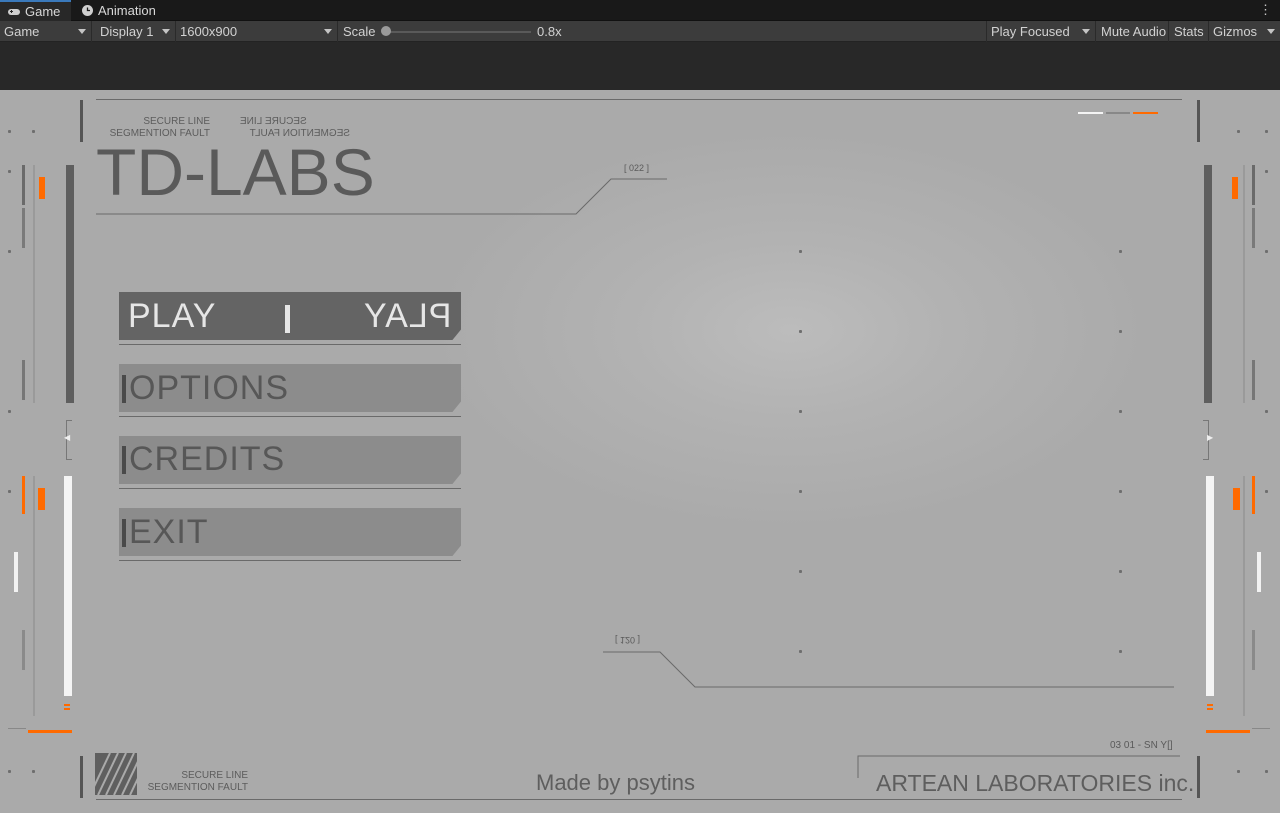 This screenshot has width=1280, height=813. What do you see at coordinates (169, 532) in the screenshot?
I see `exit-button-label: EXIT` at bounding box center [169, 532].